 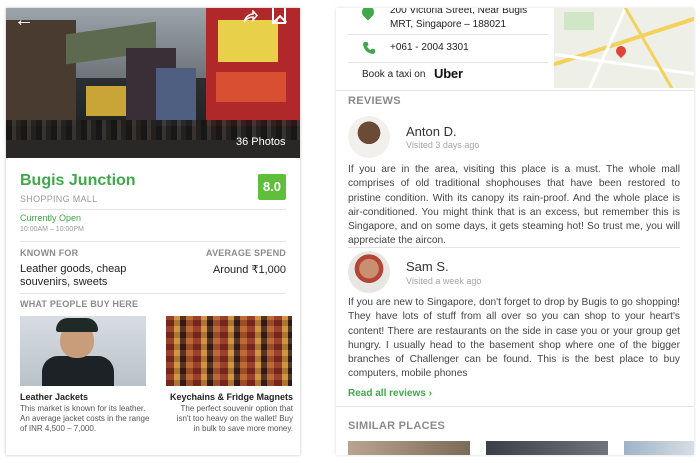 What do you see at coordinates (59, 199) in the screenshot?
I see `place-category: SHOPPING MALL` at bounding box center [59, 199].